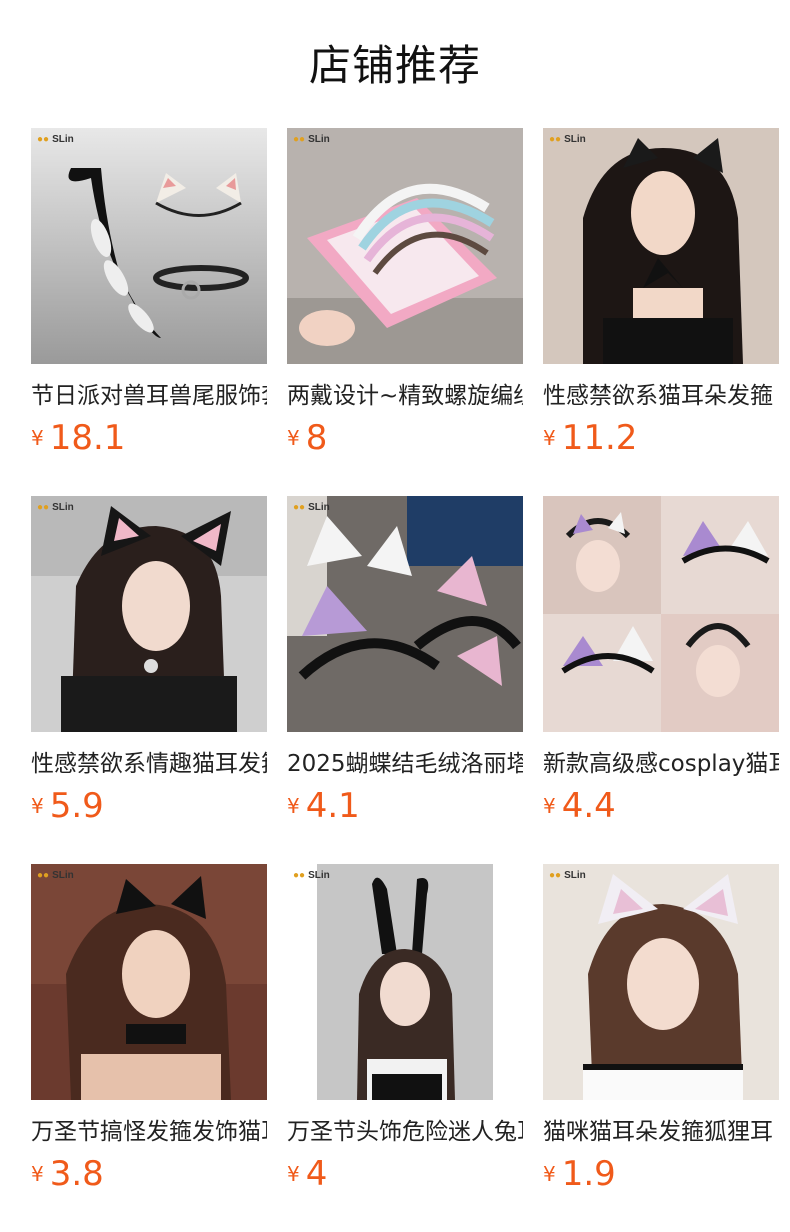 This screenshot has width=790, height=1232. Describe the element at coordinates (590, 438) in the screenshot. I see `product-price: ¥11.2` at that location.